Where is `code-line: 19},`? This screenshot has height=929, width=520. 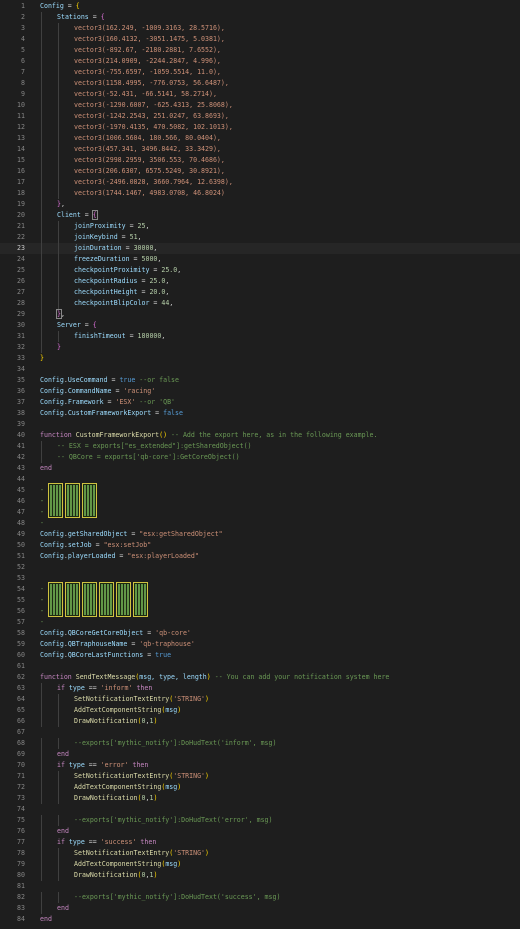
code-line: 19}, is located at coordinates (260, 204).